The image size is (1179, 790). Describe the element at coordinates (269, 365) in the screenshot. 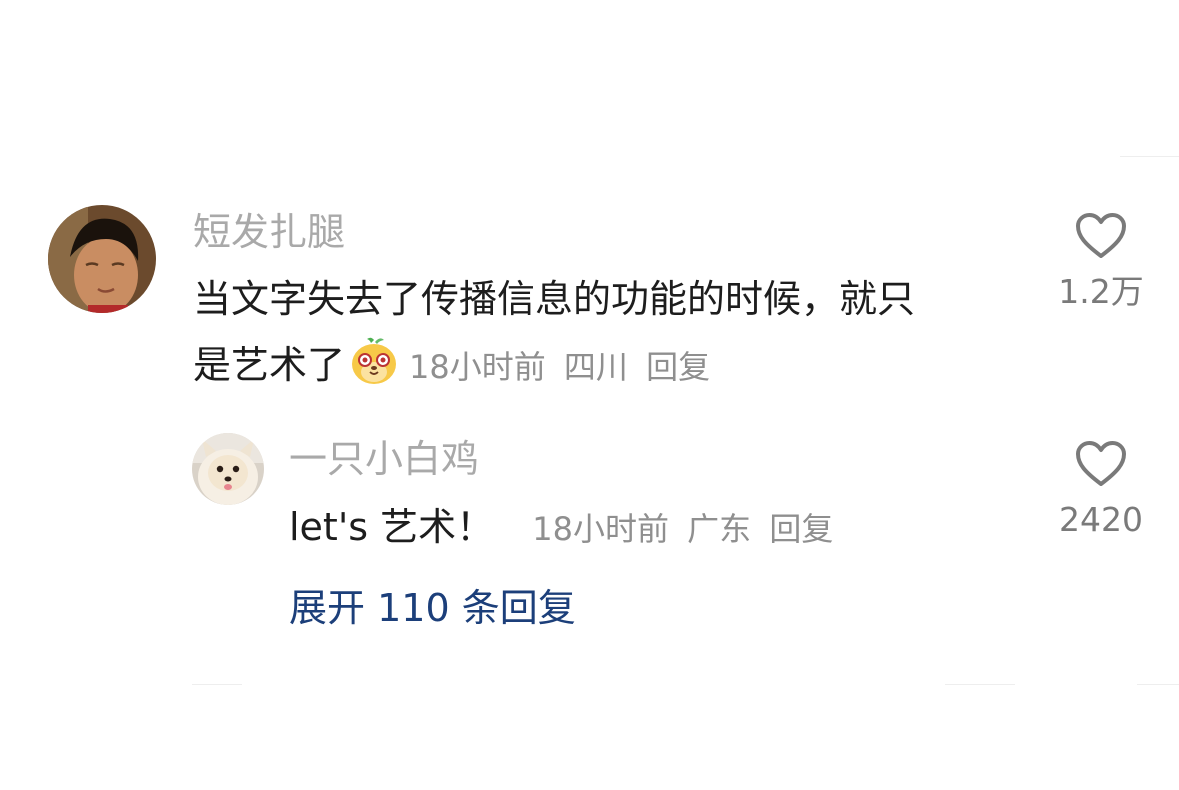

I see `comment-text-continued: 是艺术了` at that location.